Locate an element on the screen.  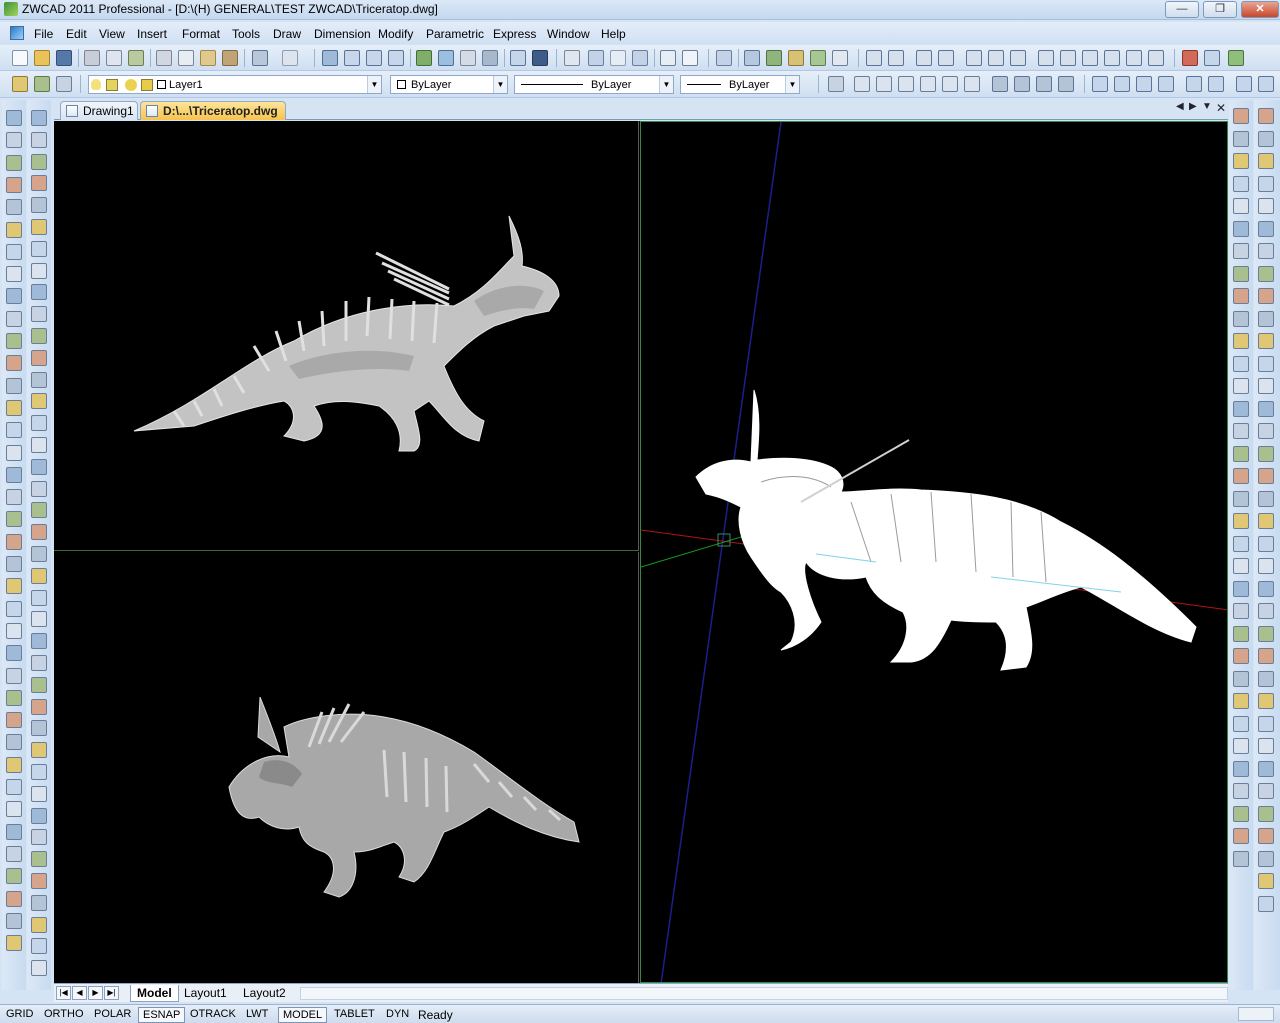
camera-icon is located at coordinates (1066, 84).